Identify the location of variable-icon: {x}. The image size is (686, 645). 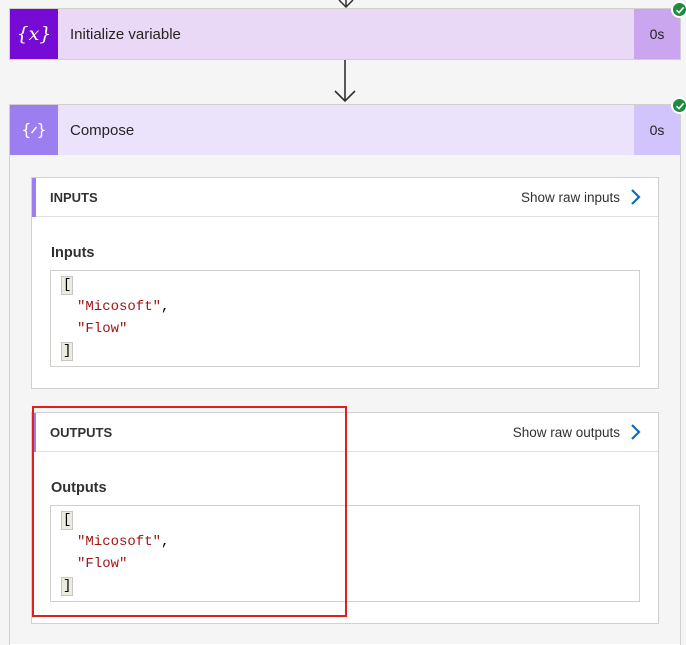
(34, 34).